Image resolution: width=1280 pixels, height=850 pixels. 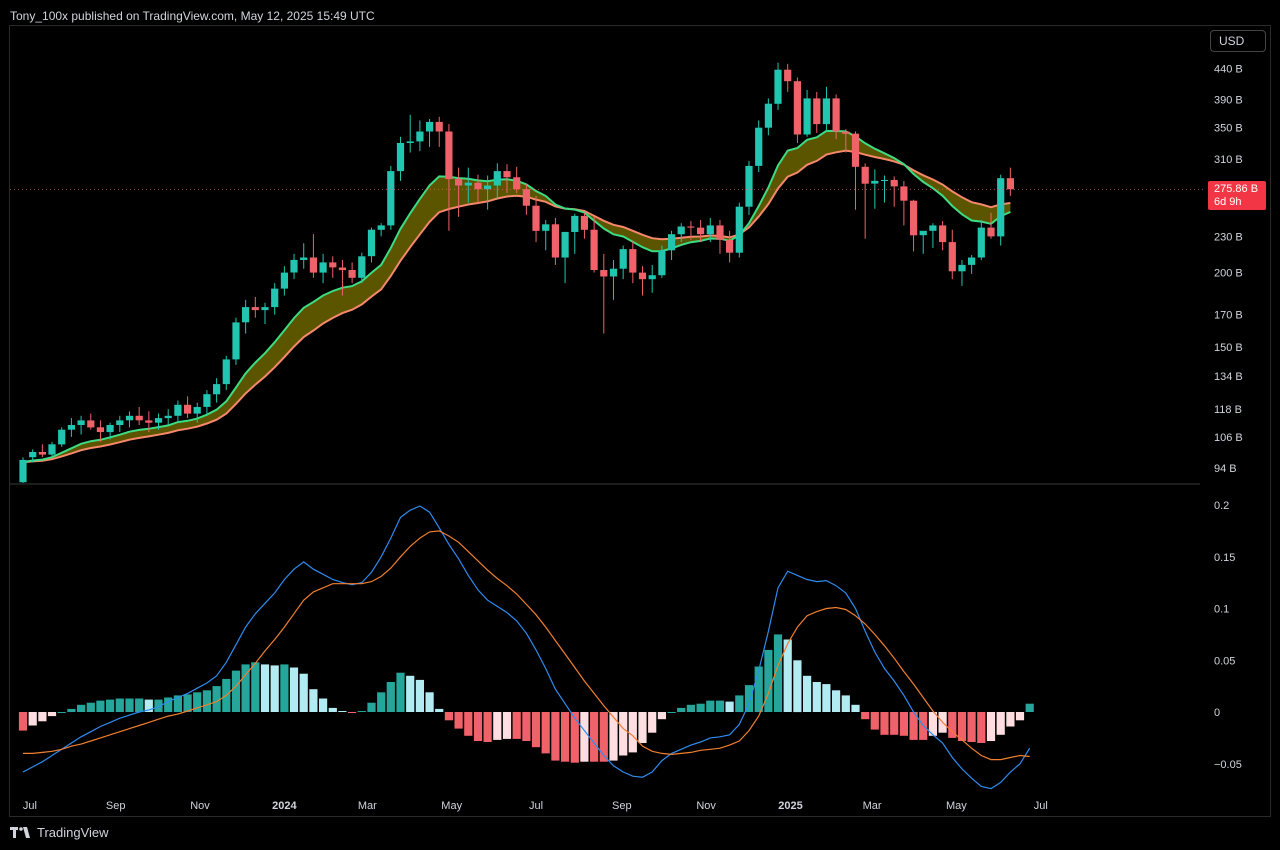 I want to click on macd-tick-label: 0.15, so click(x=1224, y=558).